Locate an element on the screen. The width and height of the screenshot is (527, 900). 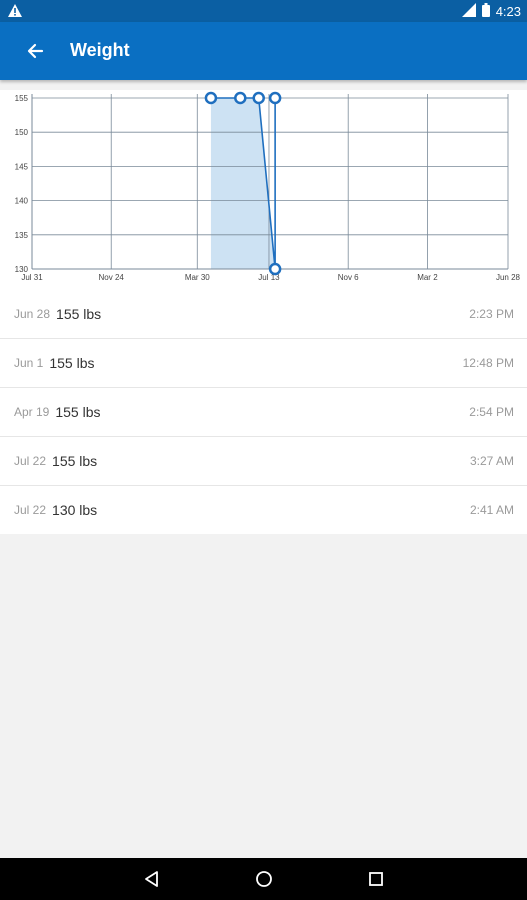
status-bar: 4:23 is located at coordinates (263, 11).